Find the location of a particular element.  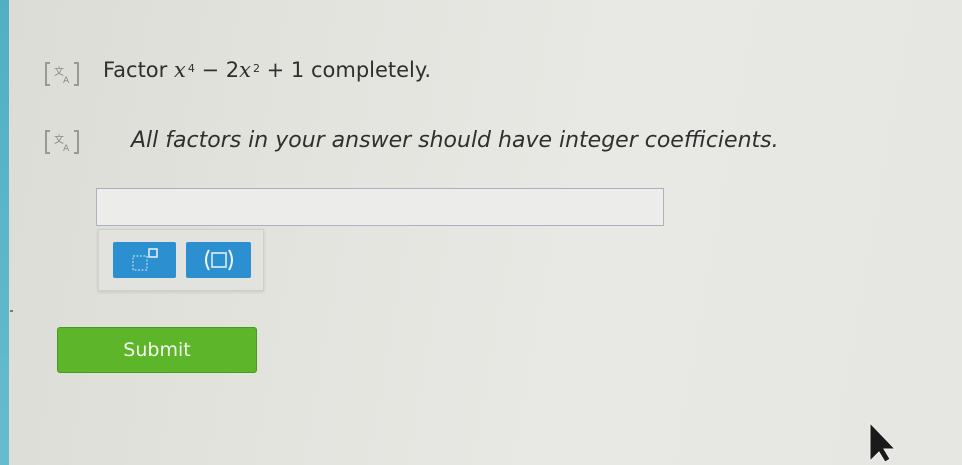

question-exponent: 2 is located at coordinates (256, 68).